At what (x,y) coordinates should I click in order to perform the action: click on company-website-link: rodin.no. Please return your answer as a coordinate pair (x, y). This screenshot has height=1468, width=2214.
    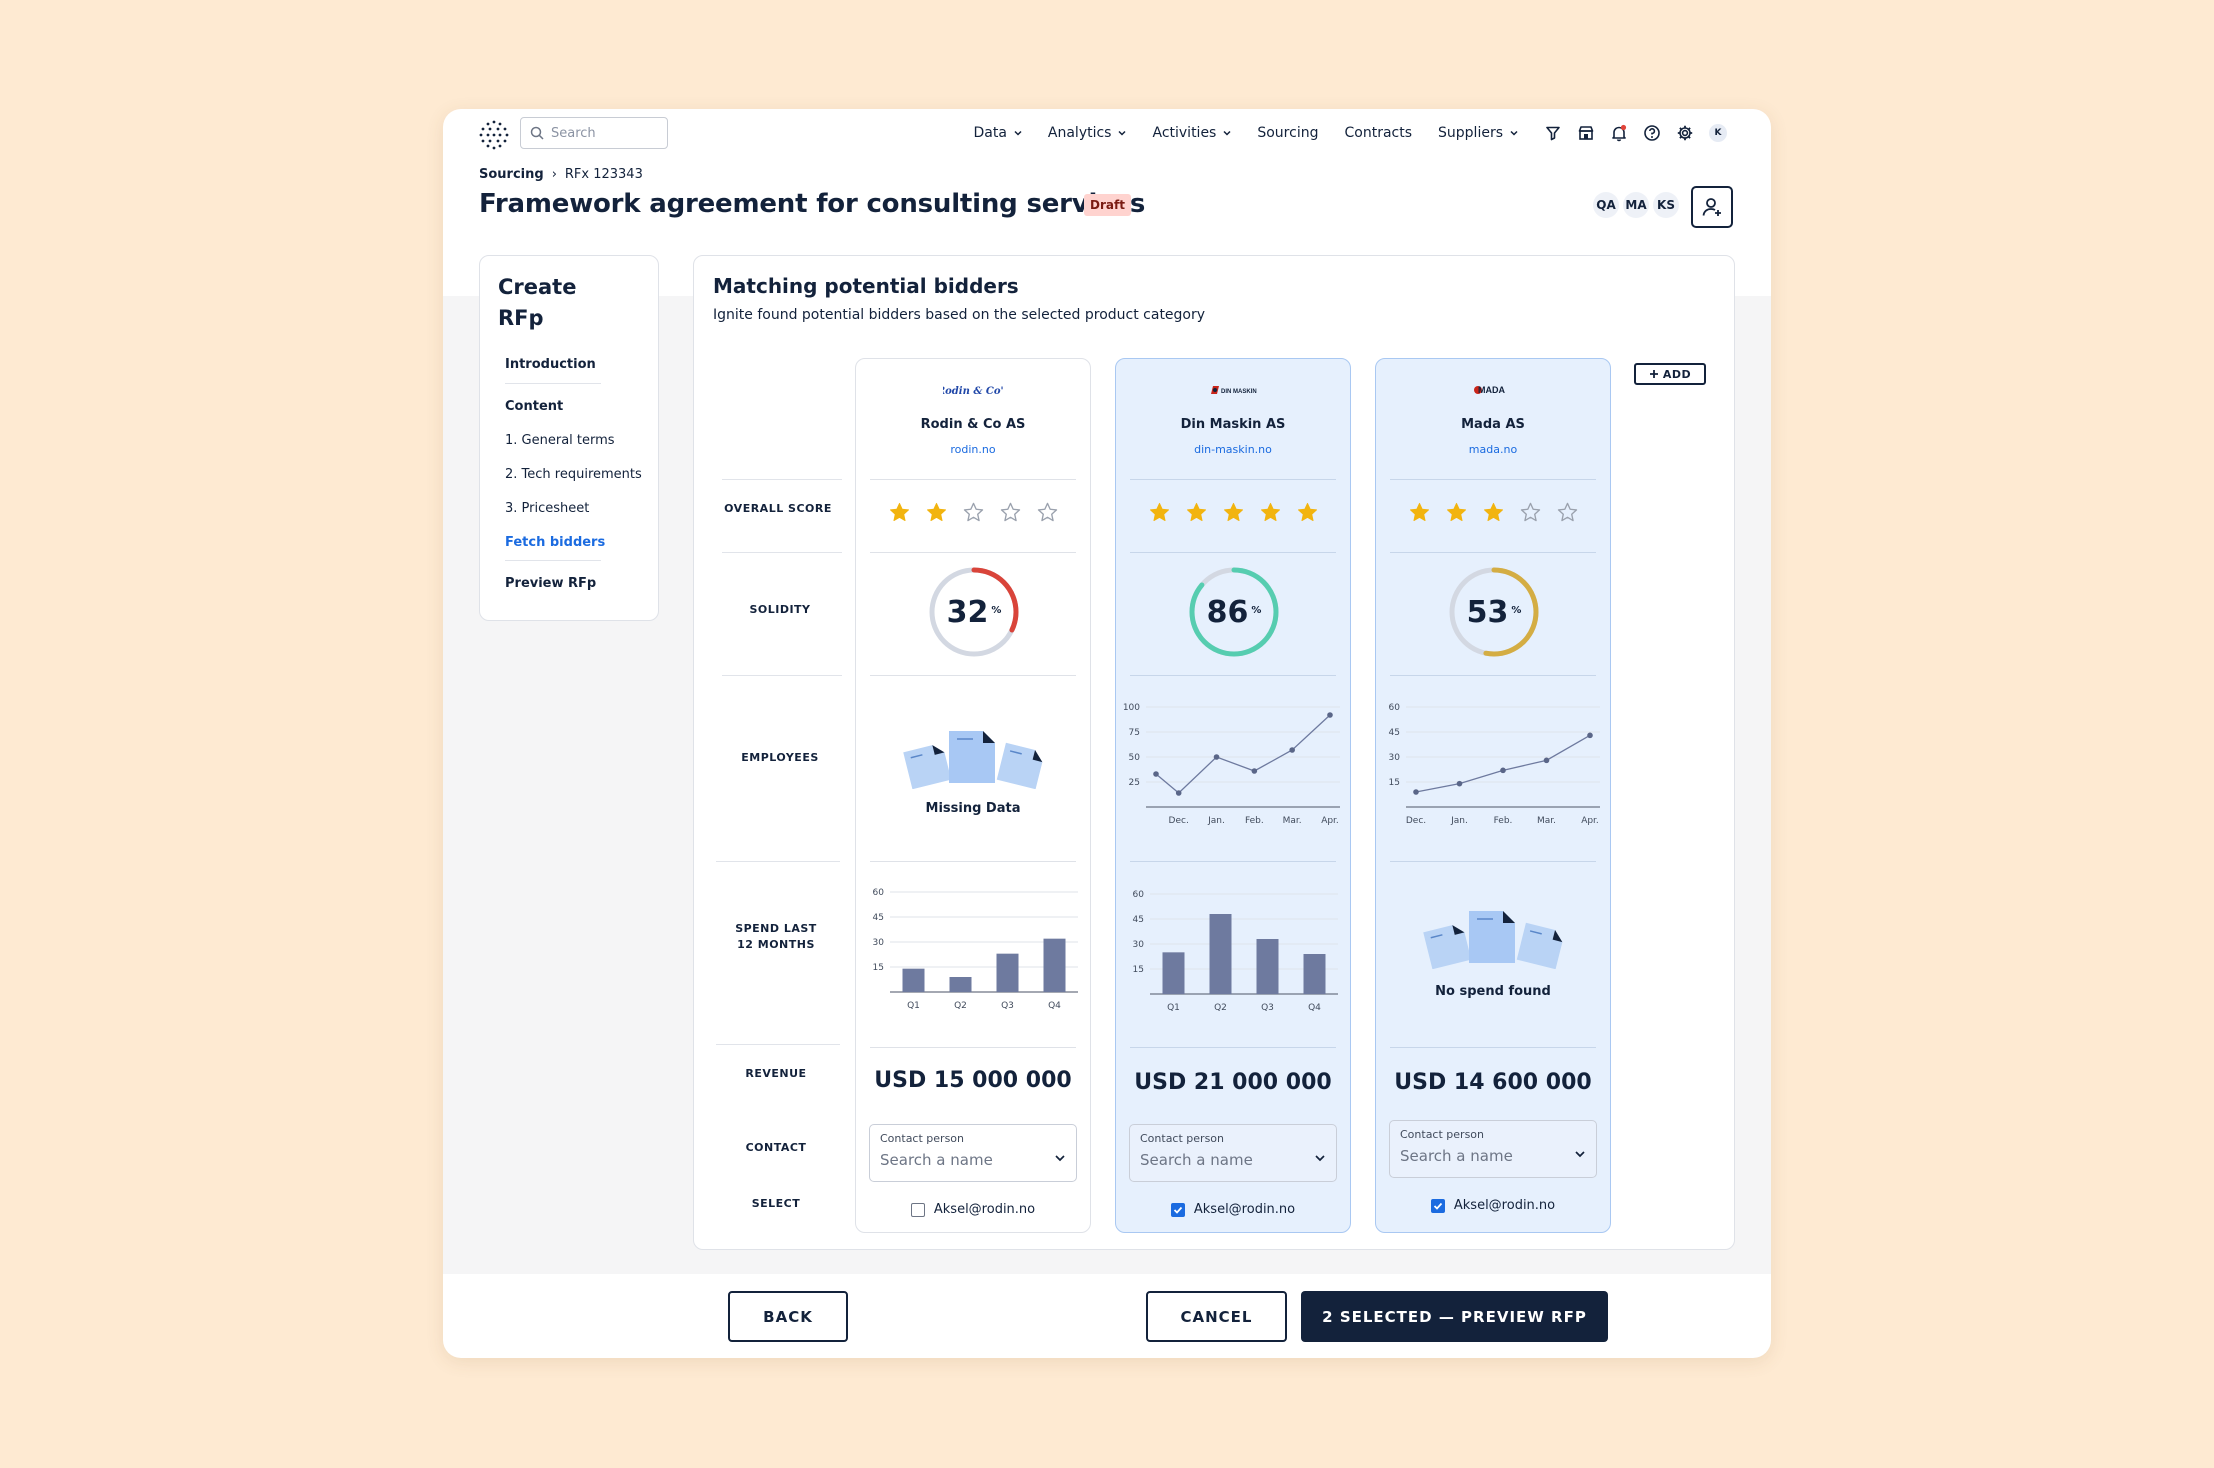
    Looking at the image, I should click on (973, 449).